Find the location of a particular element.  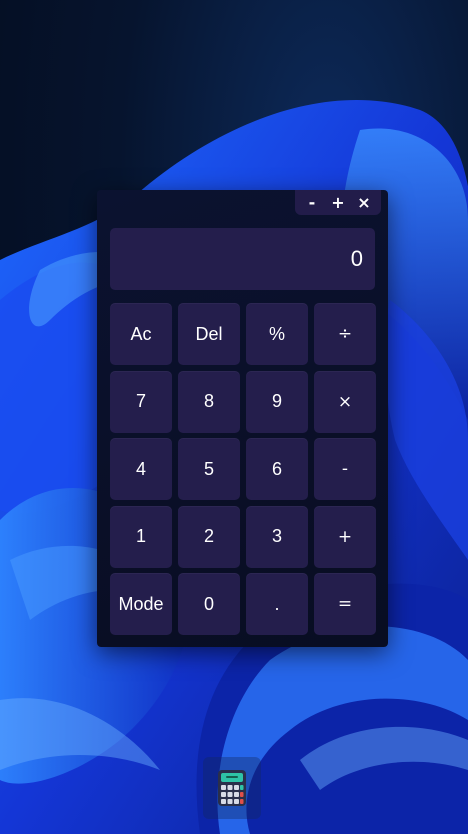

mode-button: Mode is located at coordinates (141, 604).